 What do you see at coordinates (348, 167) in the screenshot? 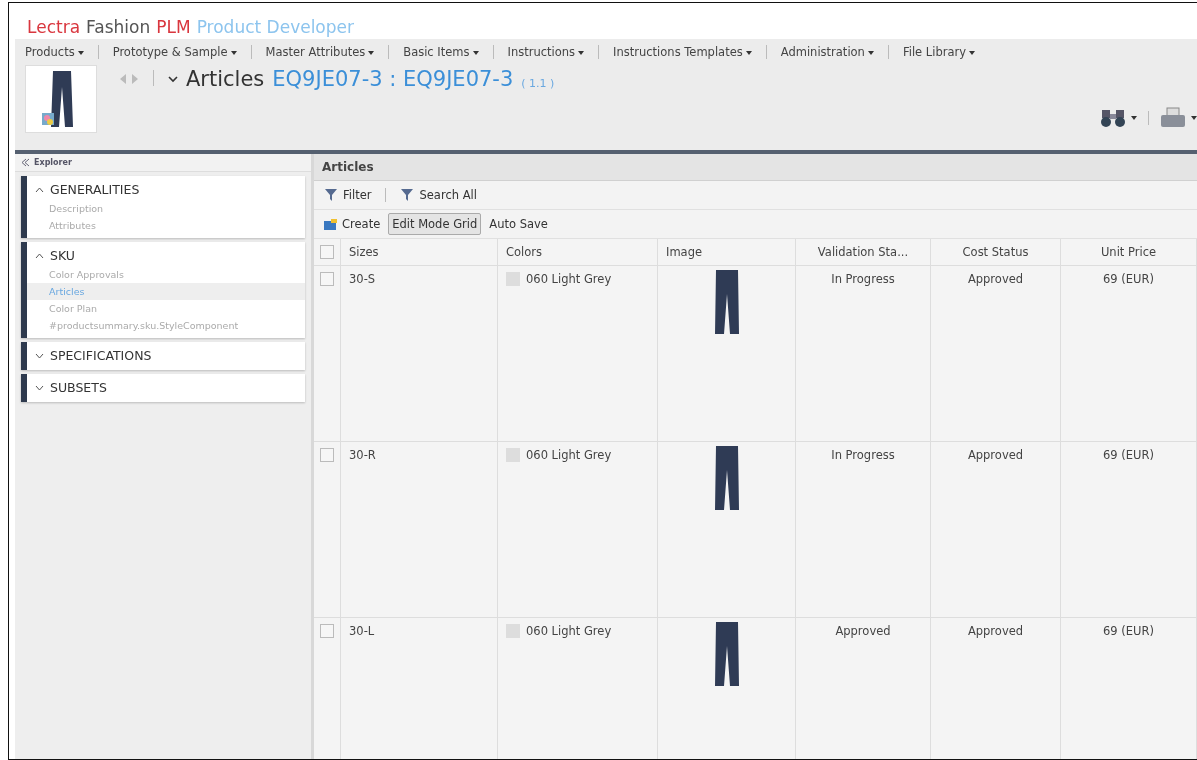
I see `panel-title: Articles` at bounding box center [348, 167].